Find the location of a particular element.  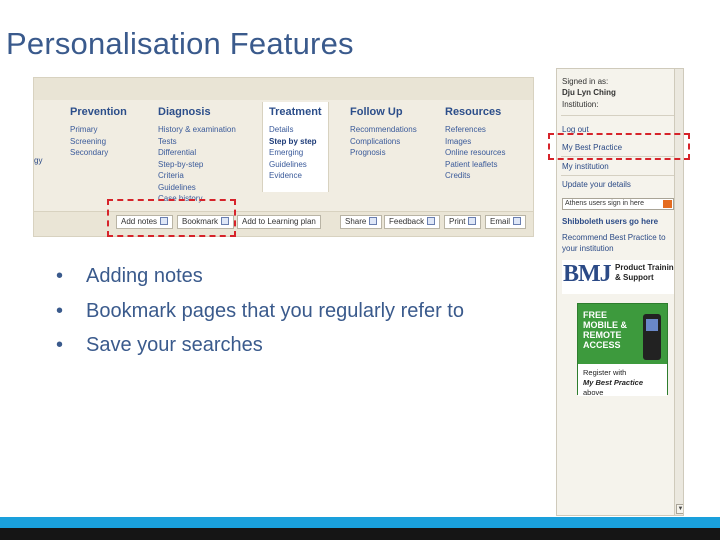

promo-headline: FREE MOBILE & REMOTE ACCESS is located at coordinates (605, 330).